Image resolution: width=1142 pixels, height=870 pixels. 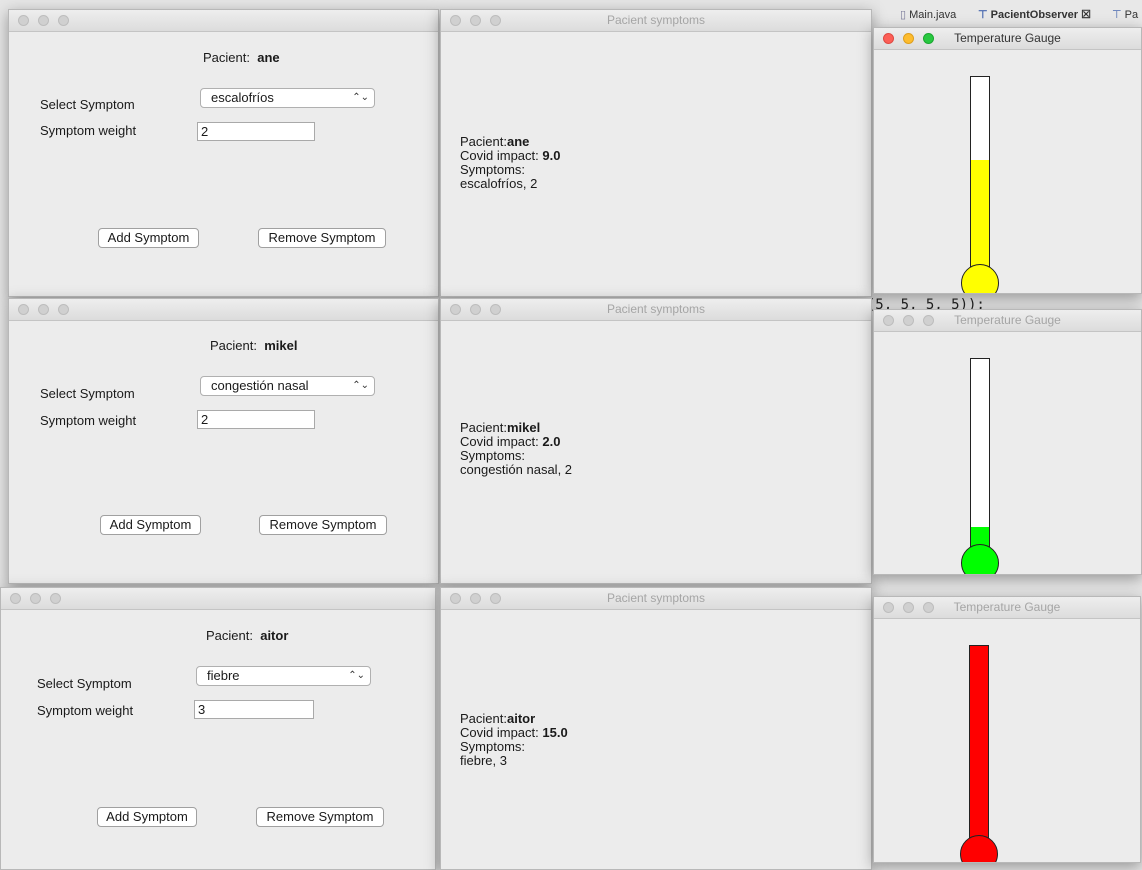 I want to click on temperature-gauge-window-ane: Temperature Gauge, so click(x=1007, y=160).